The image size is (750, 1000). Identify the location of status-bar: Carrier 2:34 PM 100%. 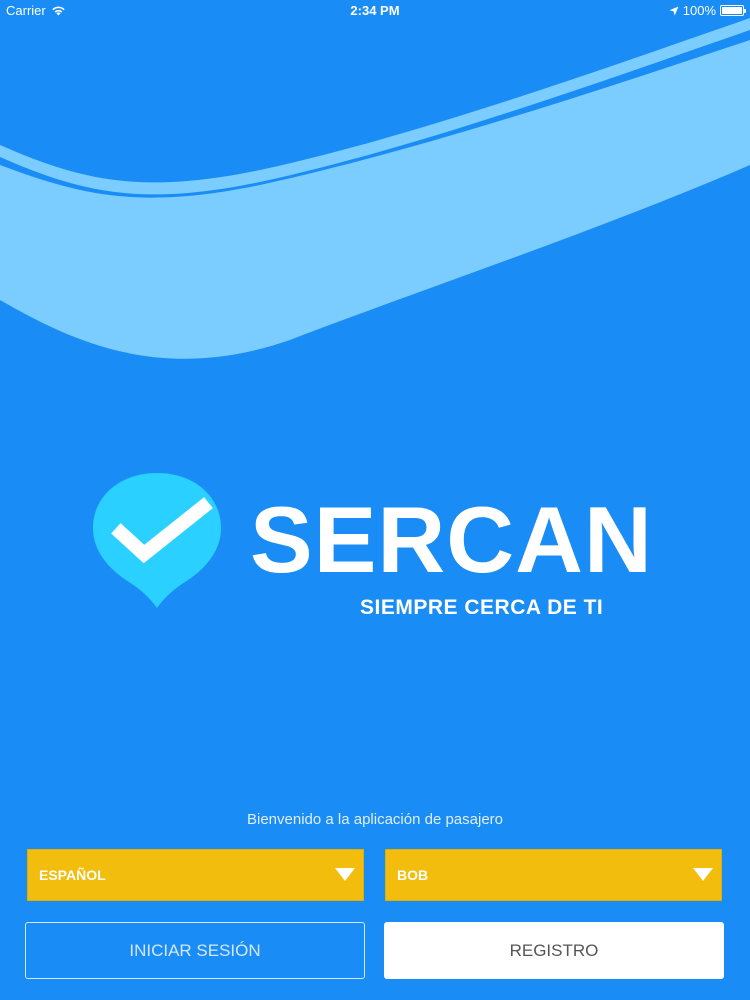
(375, 11).